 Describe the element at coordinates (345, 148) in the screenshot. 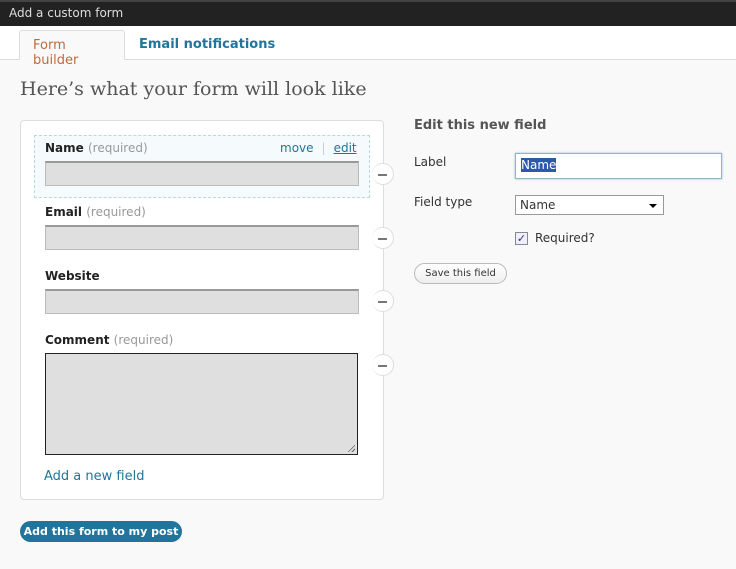

I see `edit-link: edit` at that location.